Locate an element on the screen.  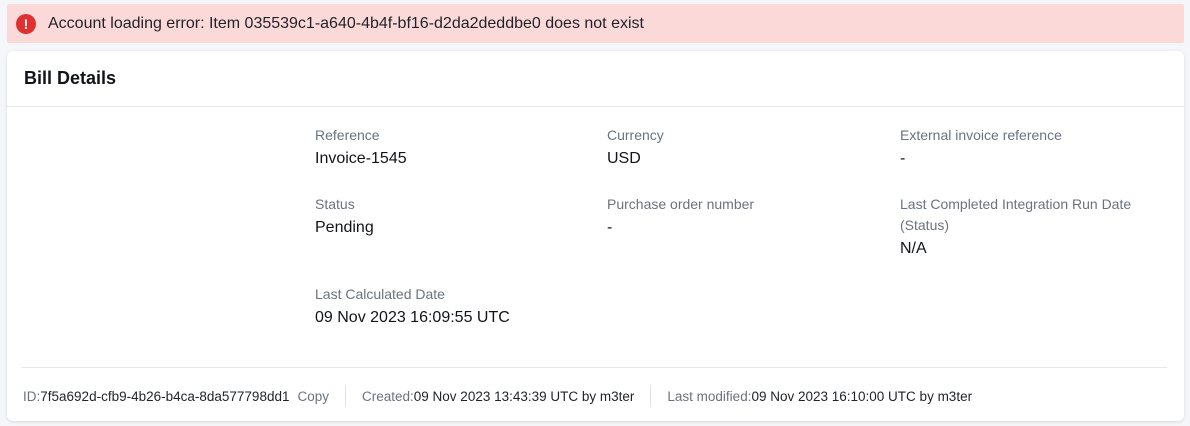
footer-divider is located at coordinates (594, 367).